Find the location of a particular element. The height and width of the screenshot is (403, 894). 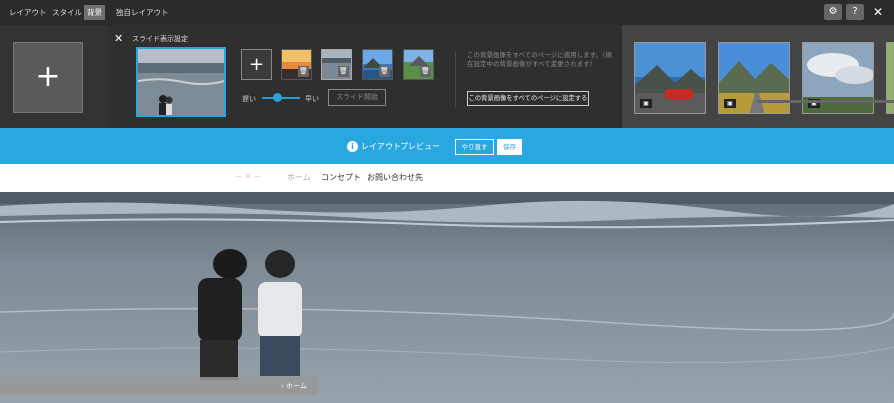

speed-fast-label: 早い is located at coordinates (312, 99).